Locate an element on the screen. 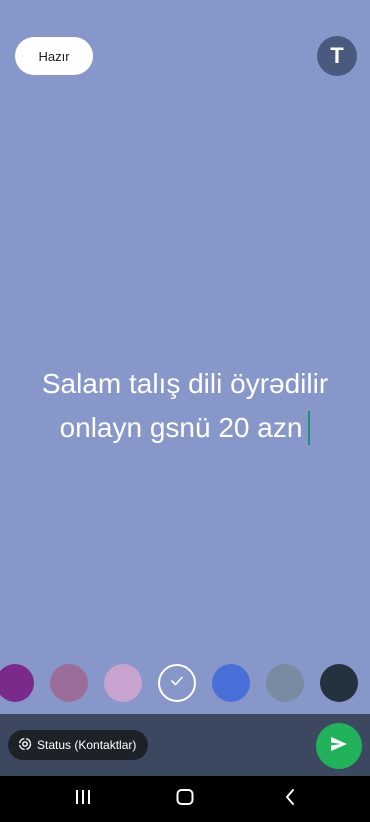 Image resolution: width=370 pixels, height=822 pixels. check-icon is located at coordinates (177, 683).